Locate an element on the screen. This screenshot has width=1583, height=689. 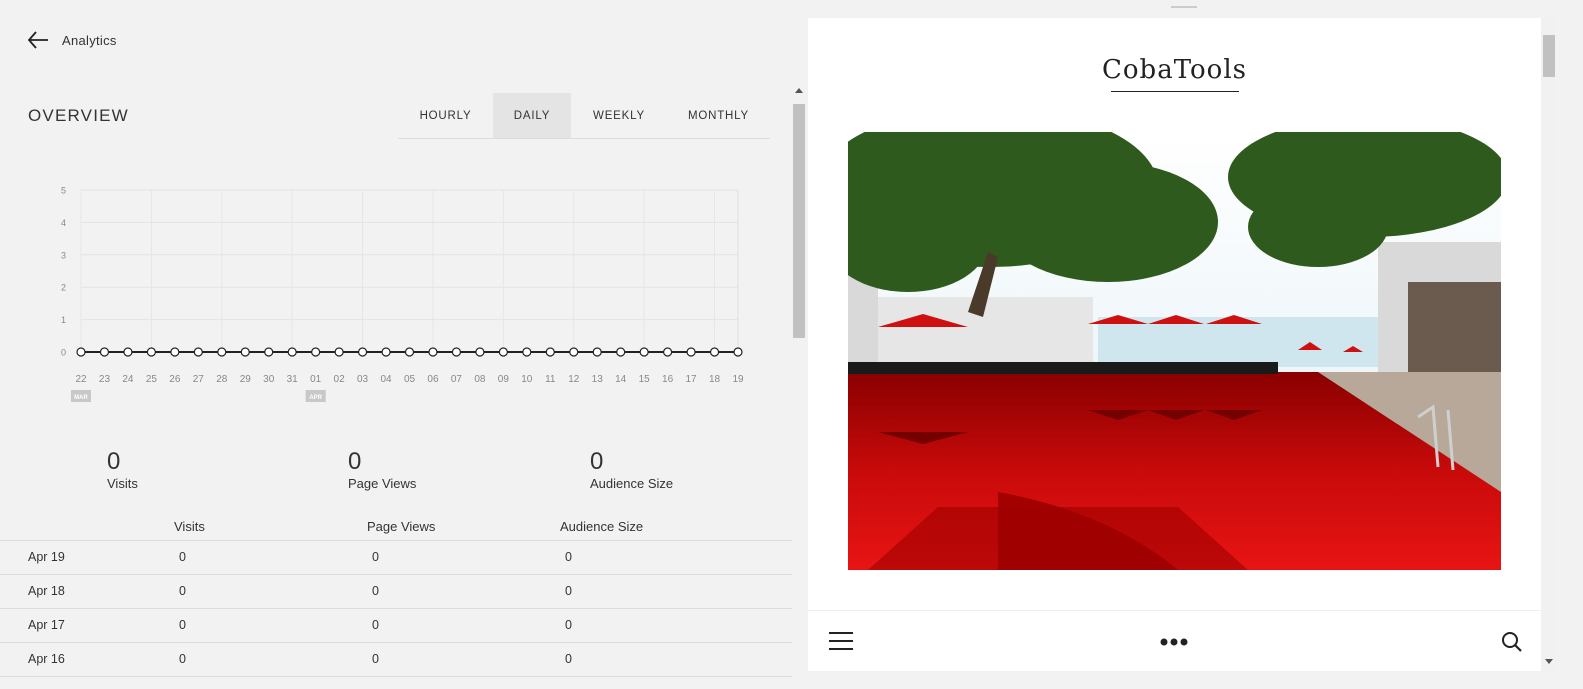
table-header: Visits Page Views Audience Size is located at coordinates (396, 530).